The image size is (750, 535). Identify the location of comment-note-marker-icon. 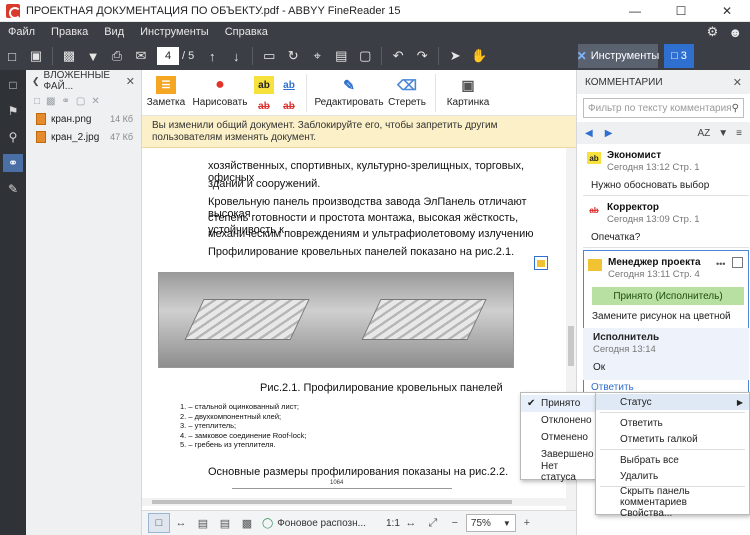
(541, 263).